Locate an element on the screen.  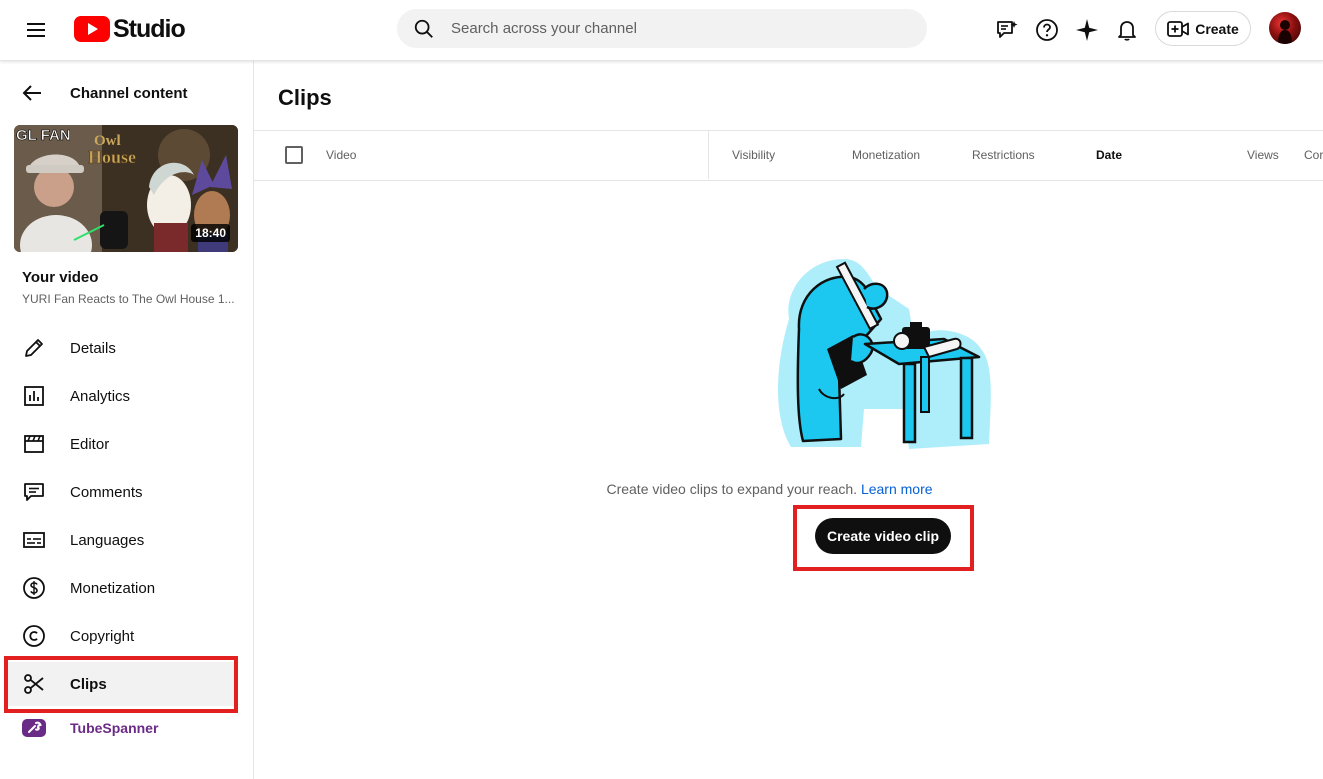
svg-text: GL FAN is located at coordinates (43, 135).